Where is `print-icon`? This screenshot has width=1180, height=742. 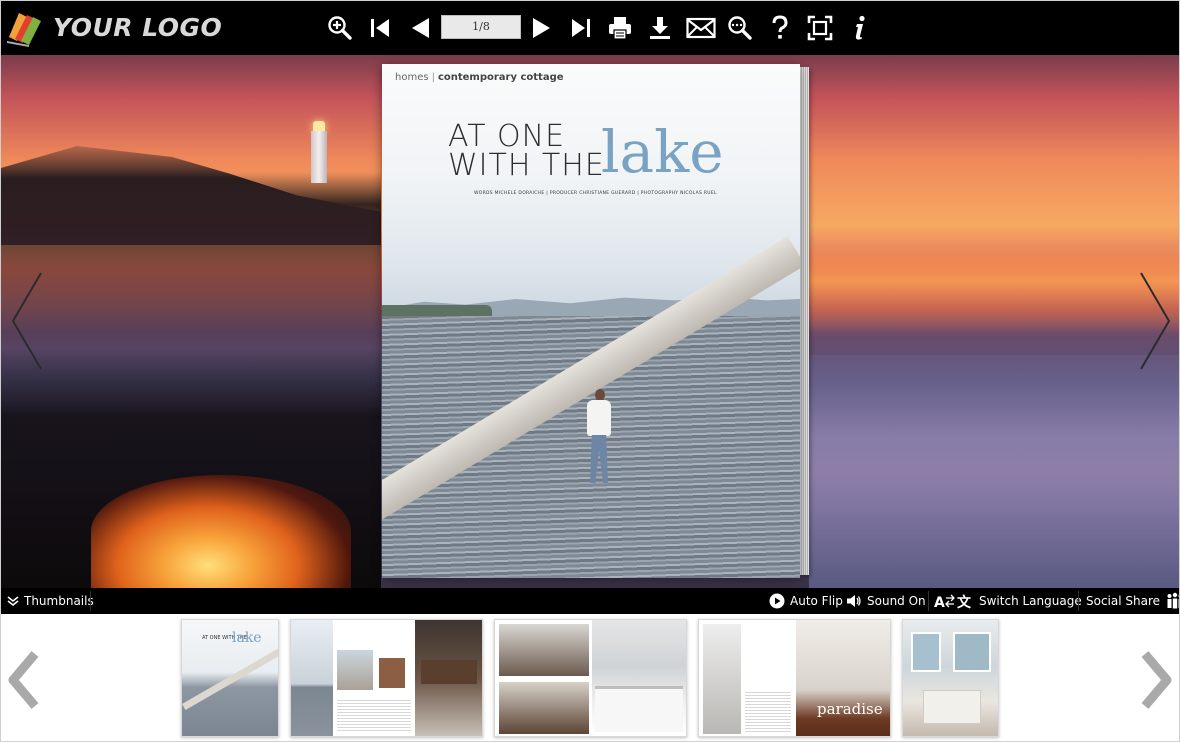 print-icon is located at coordinates (620, 28).